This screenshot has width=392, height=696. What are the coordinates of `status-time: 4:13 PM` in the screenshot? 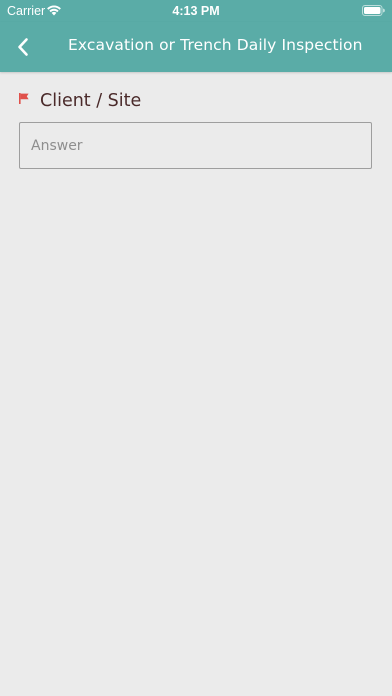 It's located at (196, 11).